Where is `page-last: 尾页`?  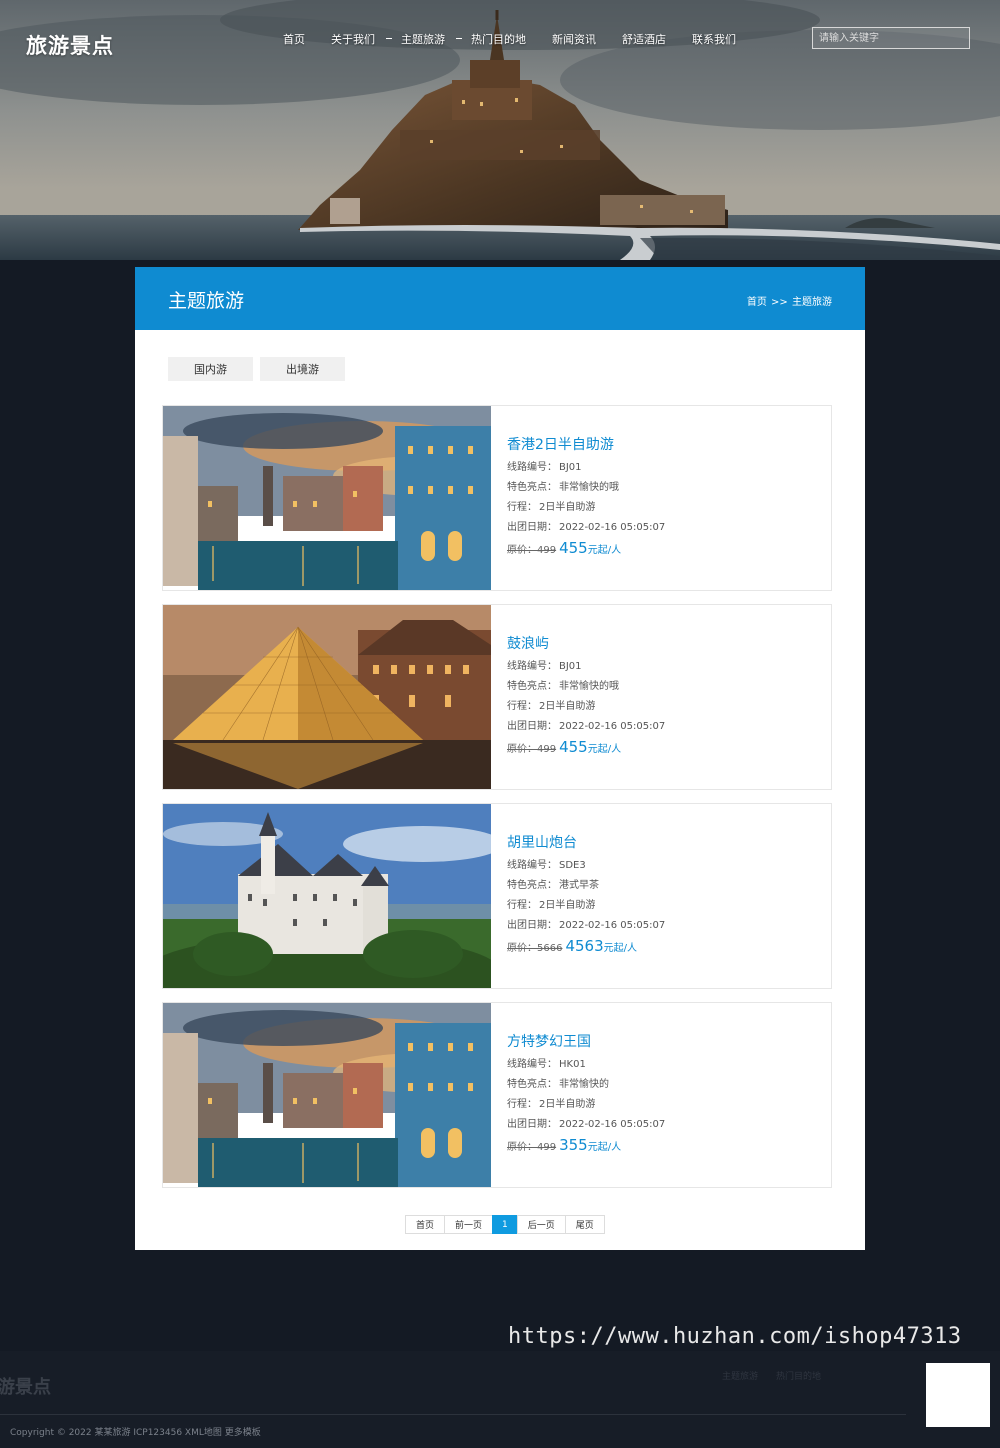
page-last: 尾页 is located at coordinates (584, 1224).